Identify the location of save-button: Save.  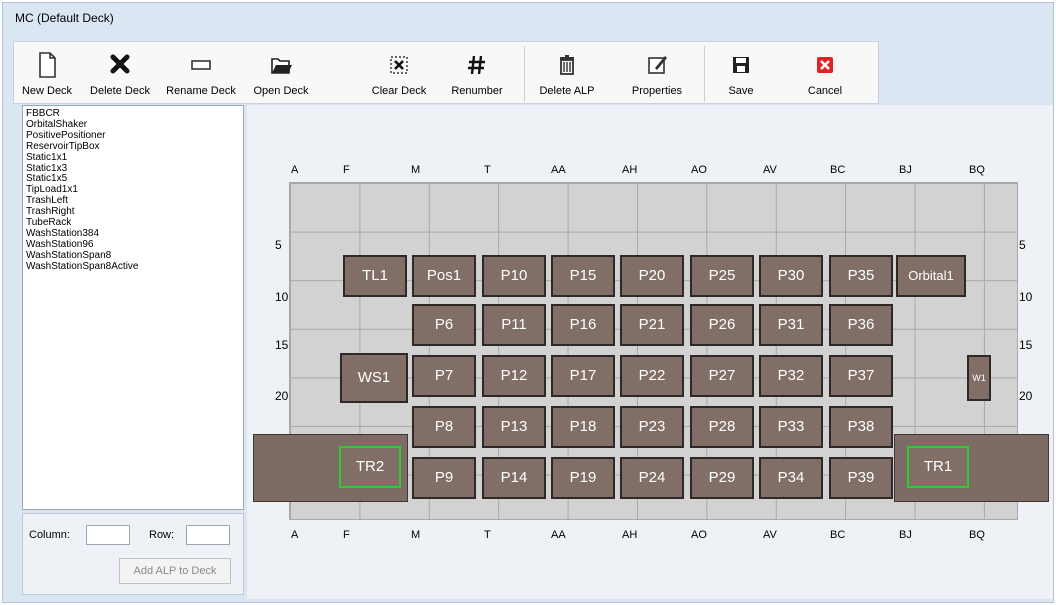
(741, 72).